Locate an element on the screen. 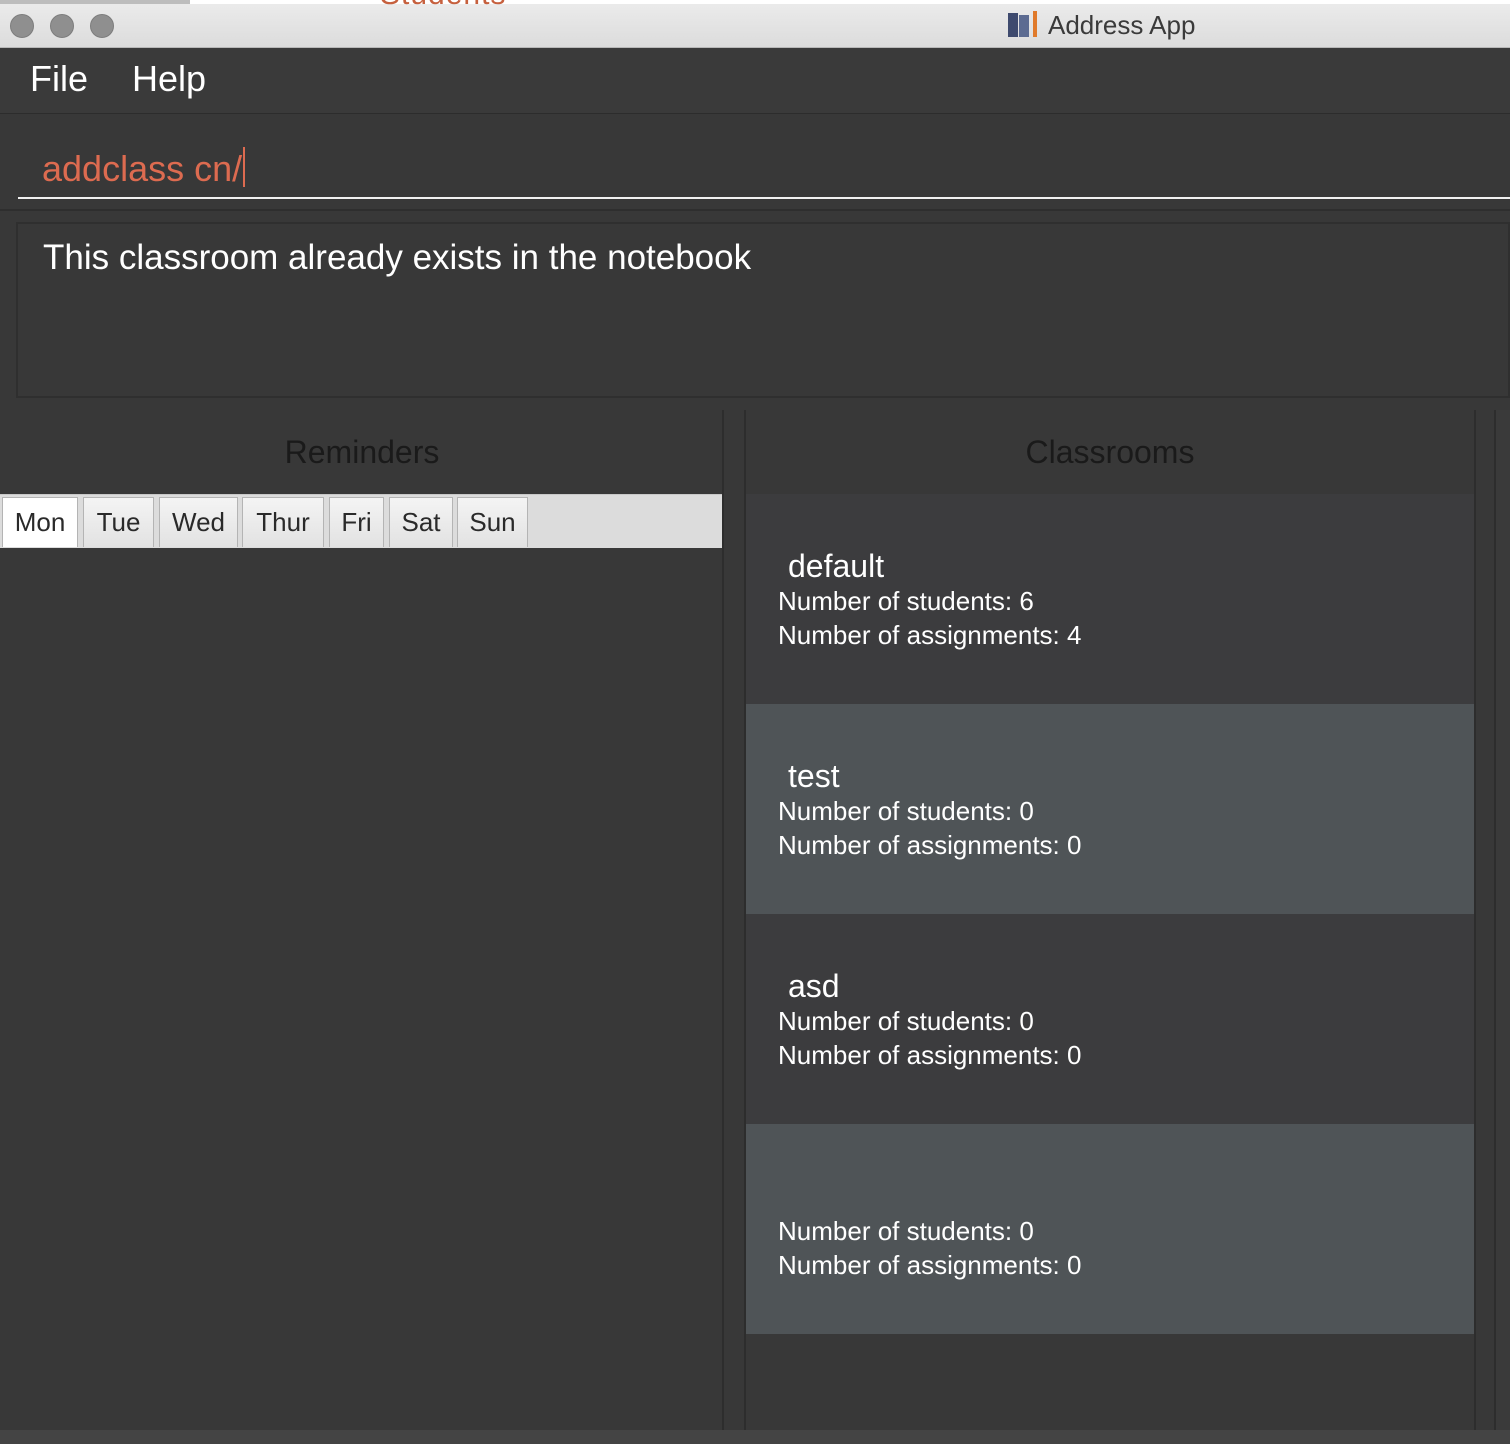 The width and height of the screenshot is (1510, 1444). classroom-name: test is located at coordinates (814, 776).